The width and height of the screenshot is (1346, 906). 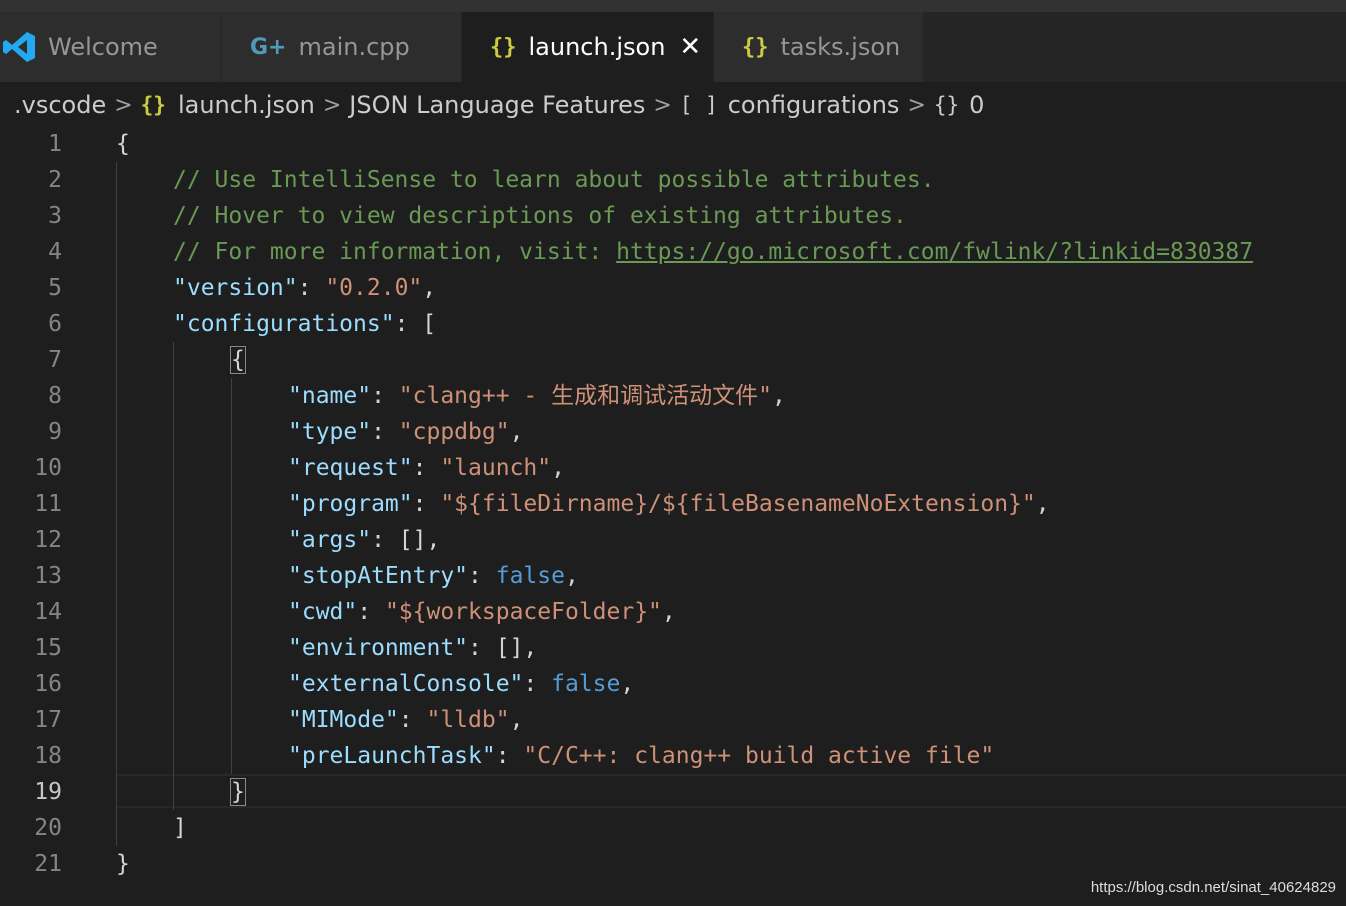 What do you see at coordinates (690, 47) in the screenshot?
I see `close-icon: ✕` at bounding box center [690, 47].